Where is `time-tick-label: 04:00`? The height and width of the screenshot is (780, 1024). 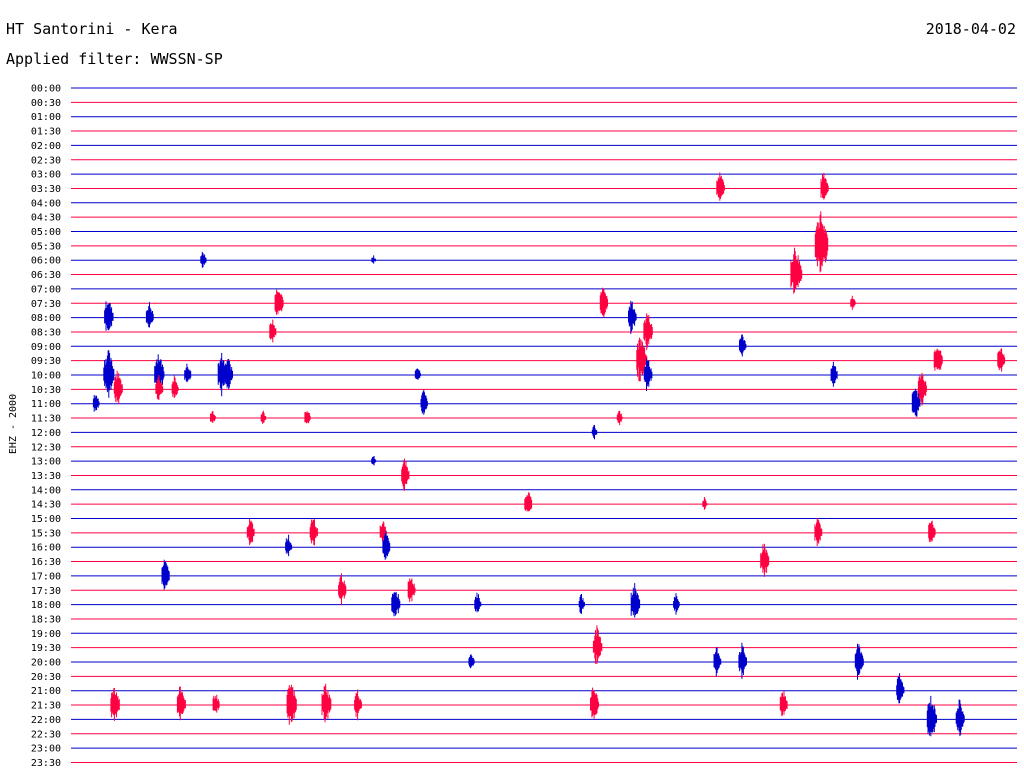 time-tick-label: 04:00 is located at coordinates (46, 203).